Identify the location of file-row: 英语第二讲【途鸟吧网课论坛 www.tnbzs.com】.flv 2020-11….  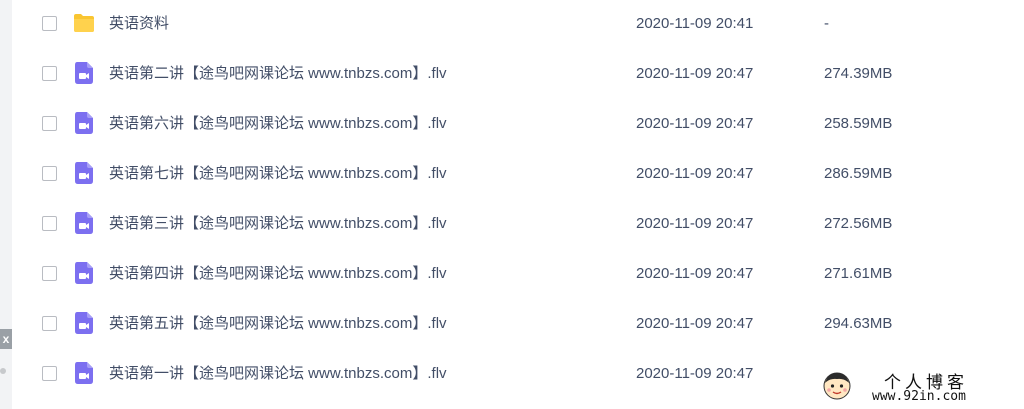
(518, 75).